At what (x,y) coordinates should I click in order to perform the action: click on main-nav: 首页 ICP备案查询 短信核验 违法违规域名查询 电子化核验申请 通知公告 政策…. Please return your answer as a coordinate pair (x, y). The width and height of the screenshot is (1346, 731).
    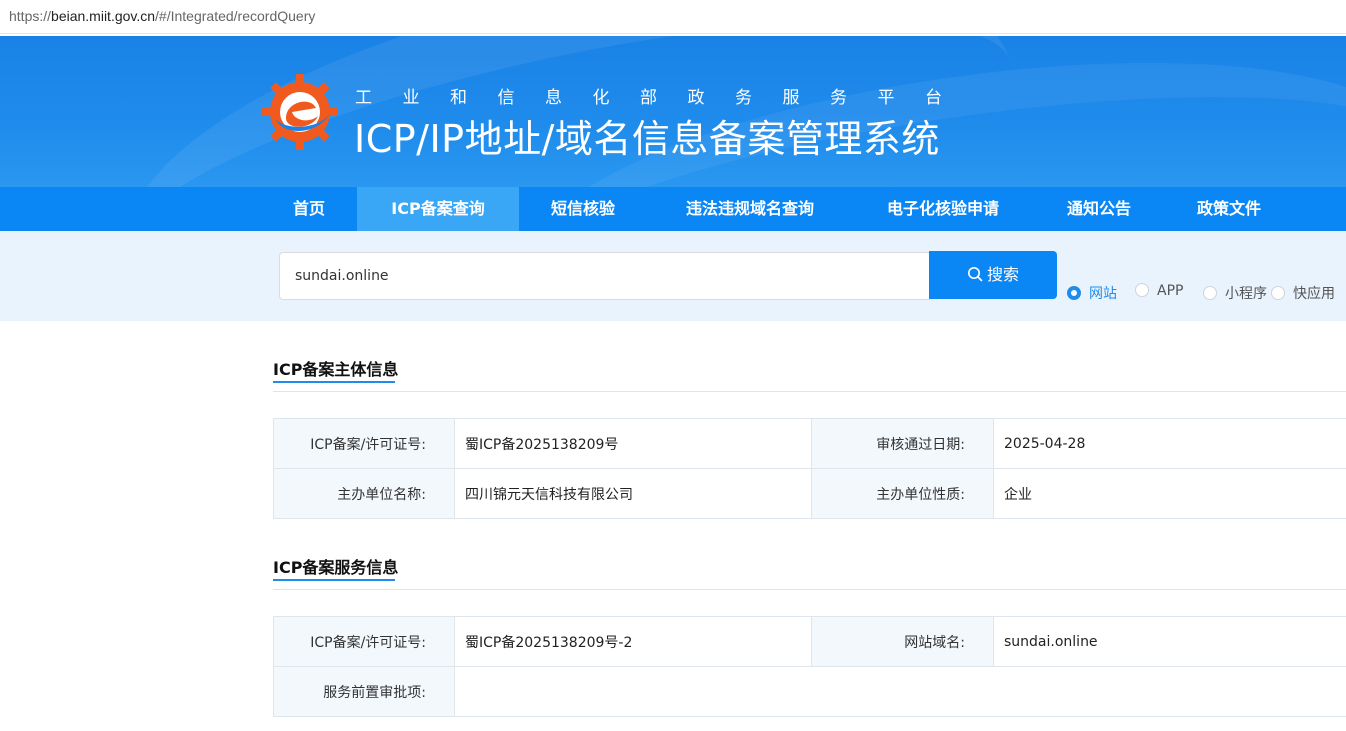
    Looking at the image, I should click on (673, 209).